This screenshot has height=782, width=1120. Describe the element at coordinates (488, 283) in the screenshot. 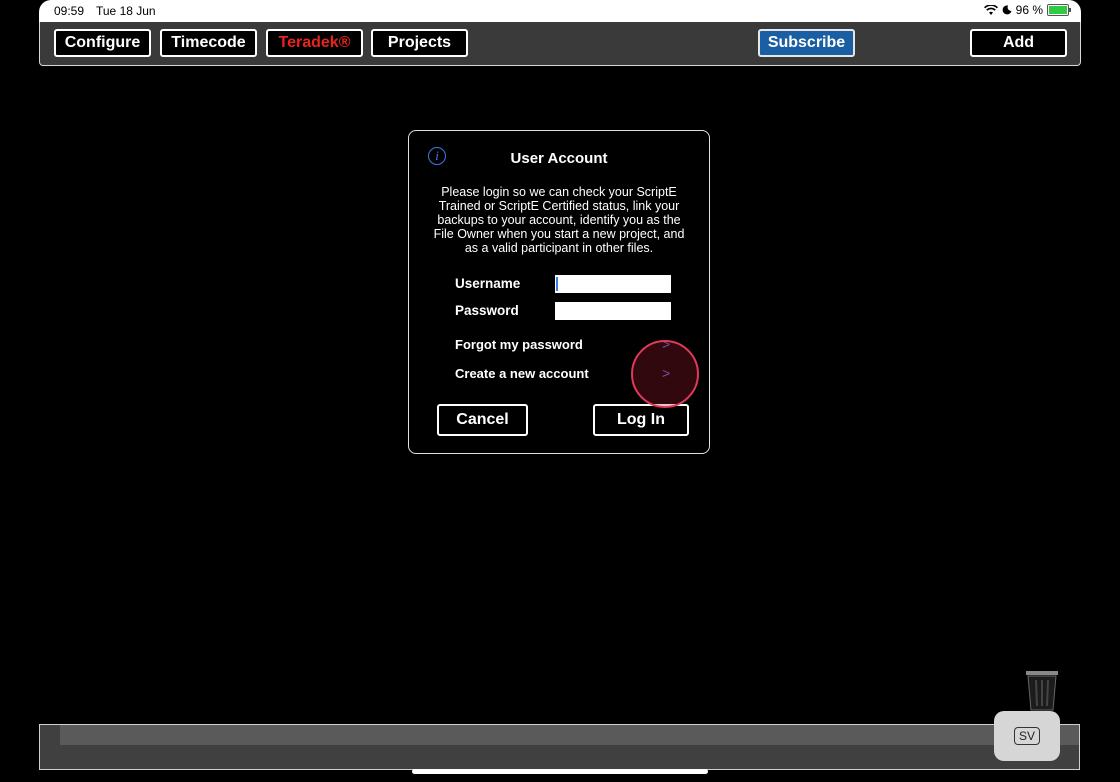

I see `username-label: Username` at that location.